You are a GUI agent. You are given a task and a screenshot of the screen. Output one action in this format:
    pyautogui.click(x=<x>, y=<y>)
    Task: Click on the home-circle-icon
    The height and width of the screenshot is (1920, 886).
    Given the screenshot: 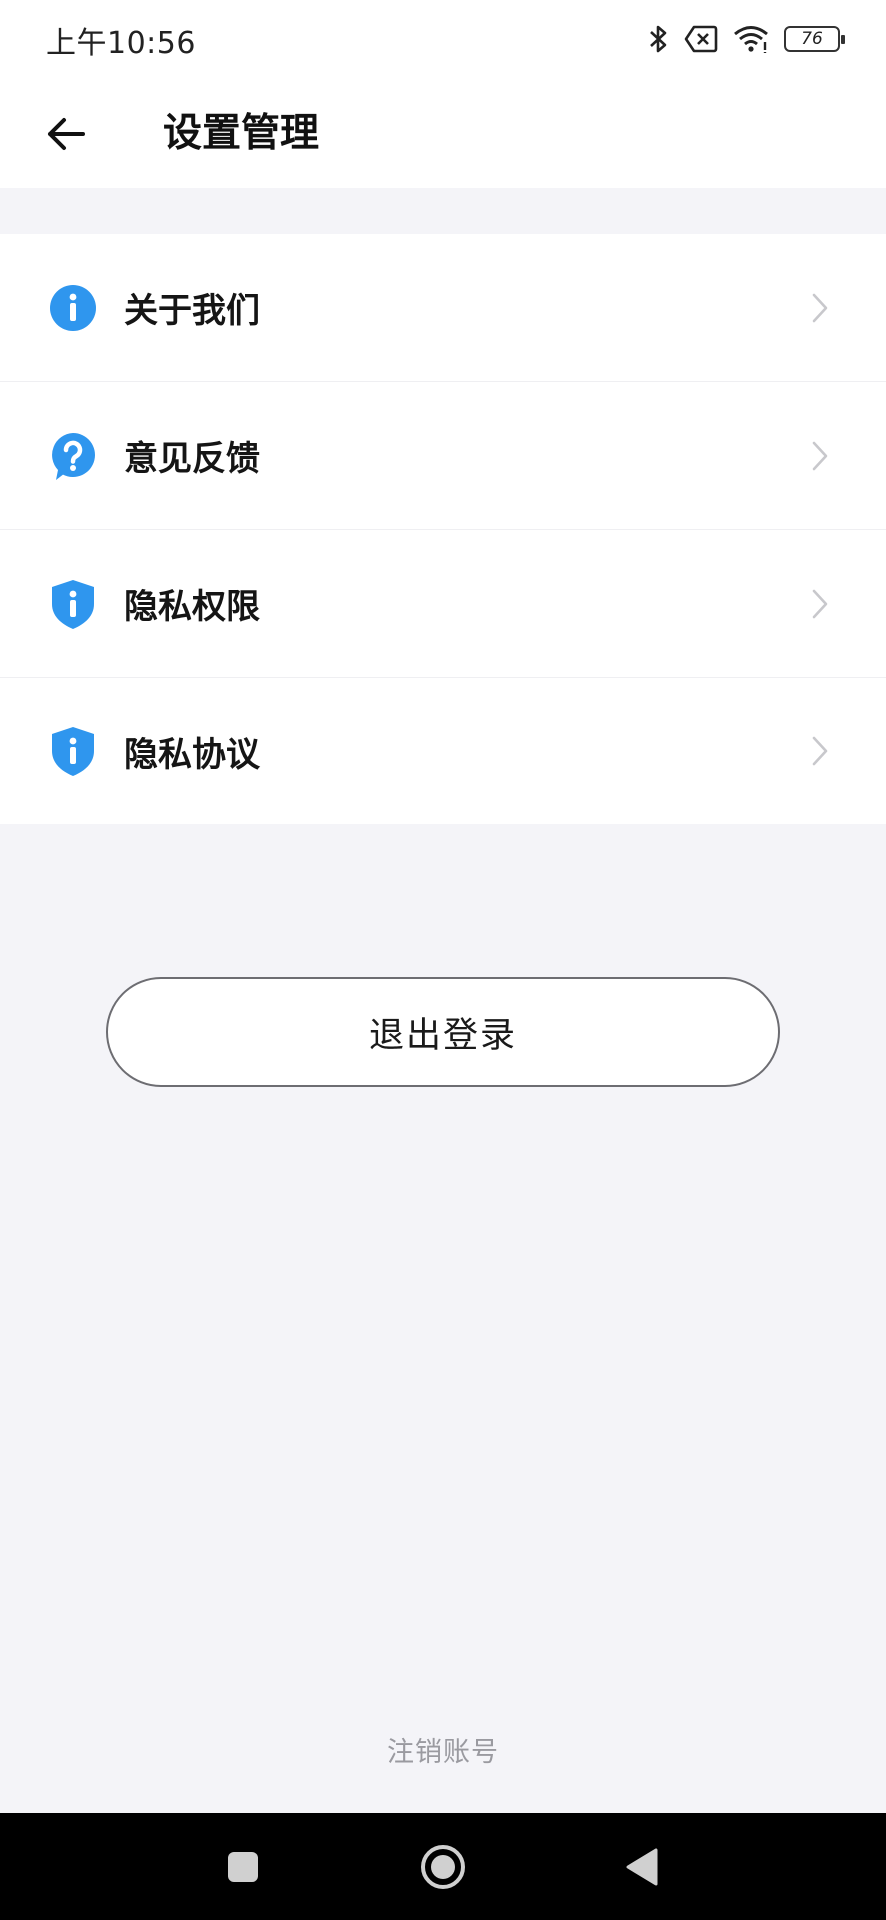 What is the action you would take?
    pyautogui.click(x=443, y=1867)
    